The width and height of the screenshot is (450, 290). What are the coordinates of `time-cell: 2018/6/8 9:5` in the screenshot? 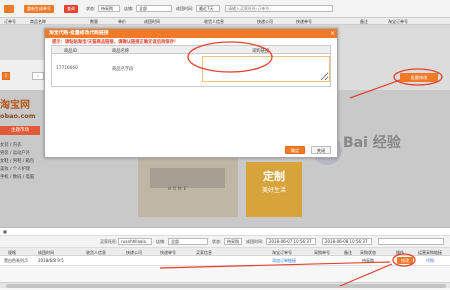 It's located at (51, 260).